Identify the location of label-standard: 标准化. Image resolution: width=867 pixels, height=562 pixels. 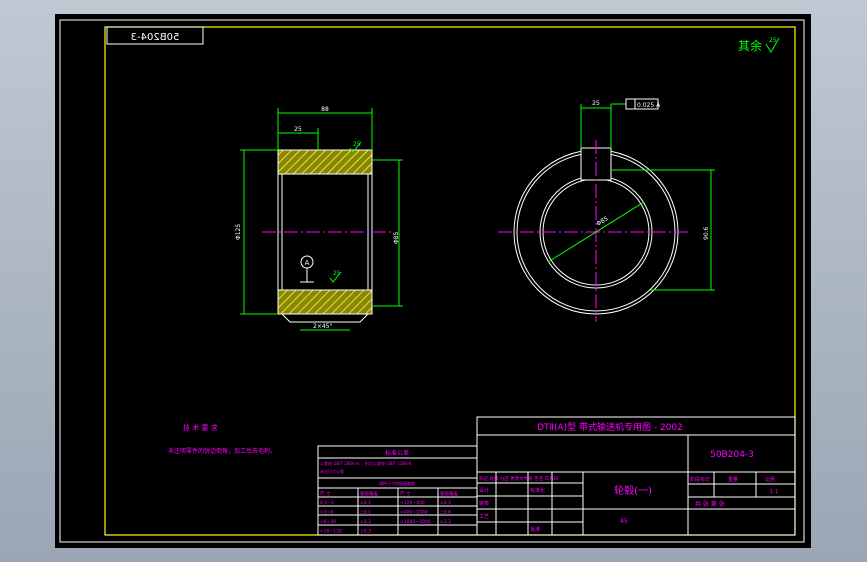
(537, 490).